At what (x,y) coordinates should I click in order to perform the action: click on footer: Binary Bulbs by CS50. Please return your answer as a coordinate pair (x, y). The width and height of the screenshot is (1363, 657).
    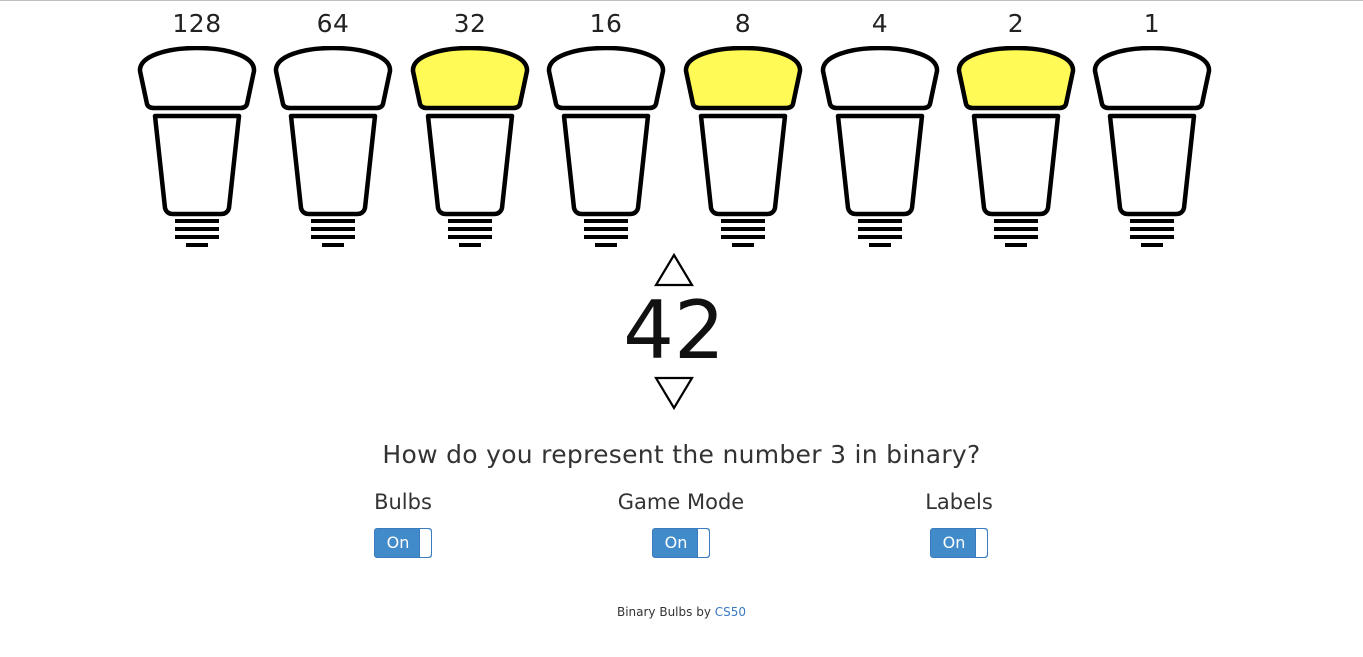
    Looking at the image, I should click on (681, 612).